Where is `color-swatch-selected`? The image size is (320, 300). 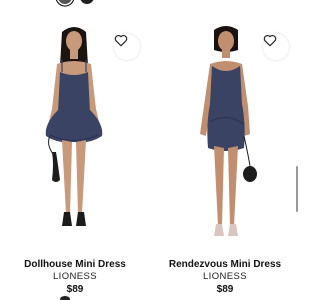 color-swatch-selected is located at coordinates (65, 2).